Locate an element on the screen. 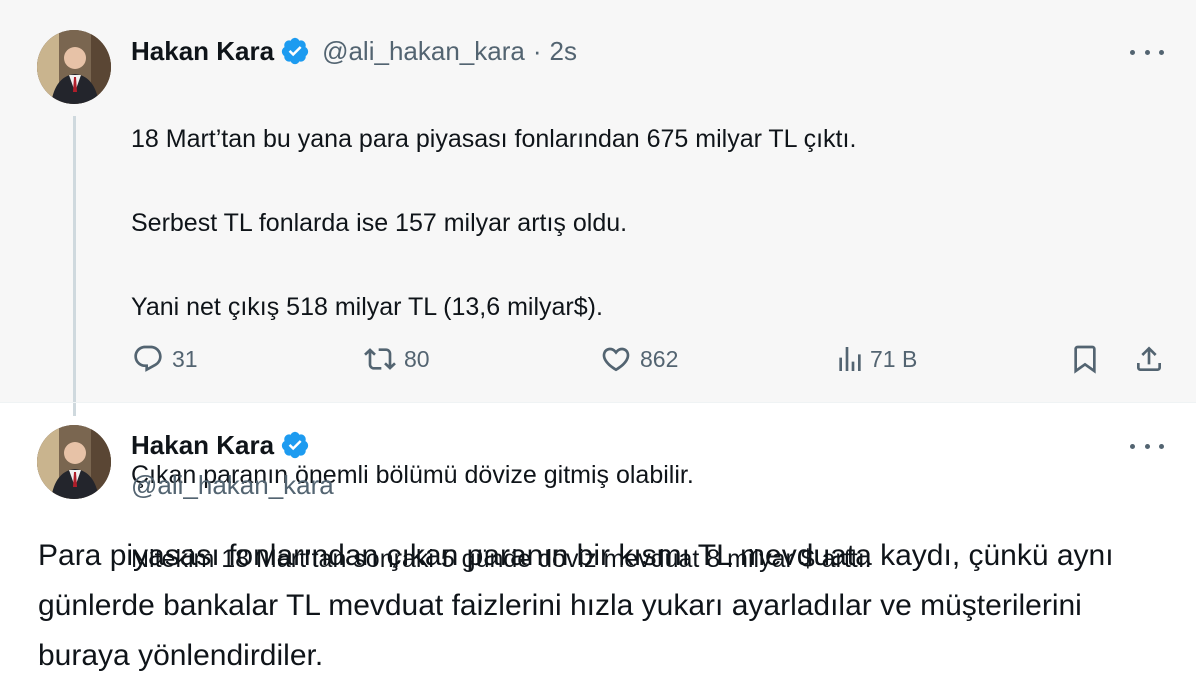 The height and width of the screenshot is (696, 1196). reply-count: 31 is located at coordinates (185, 358).